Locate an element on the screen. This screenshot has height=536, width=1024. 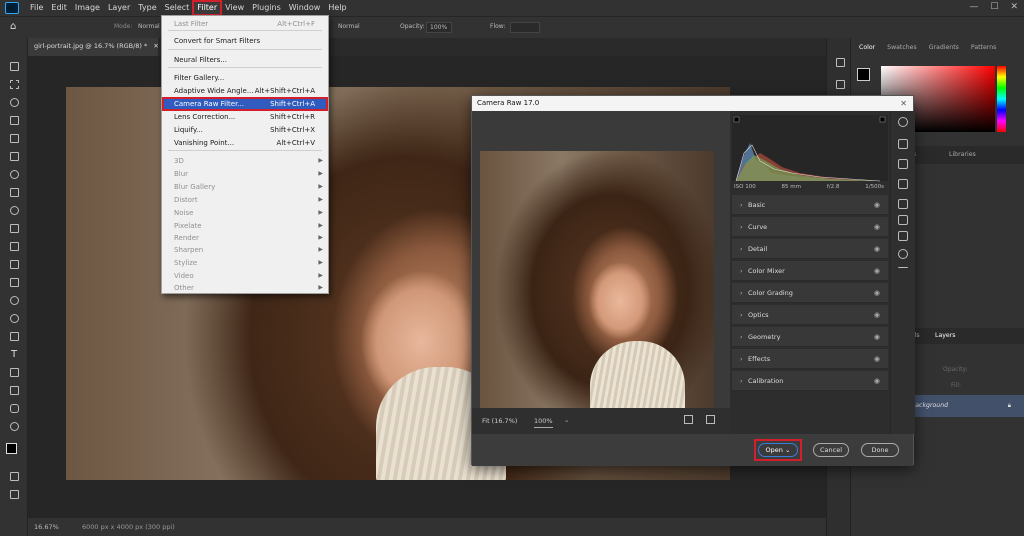
object-select-tool-icon is located at coordinates (14, 120).